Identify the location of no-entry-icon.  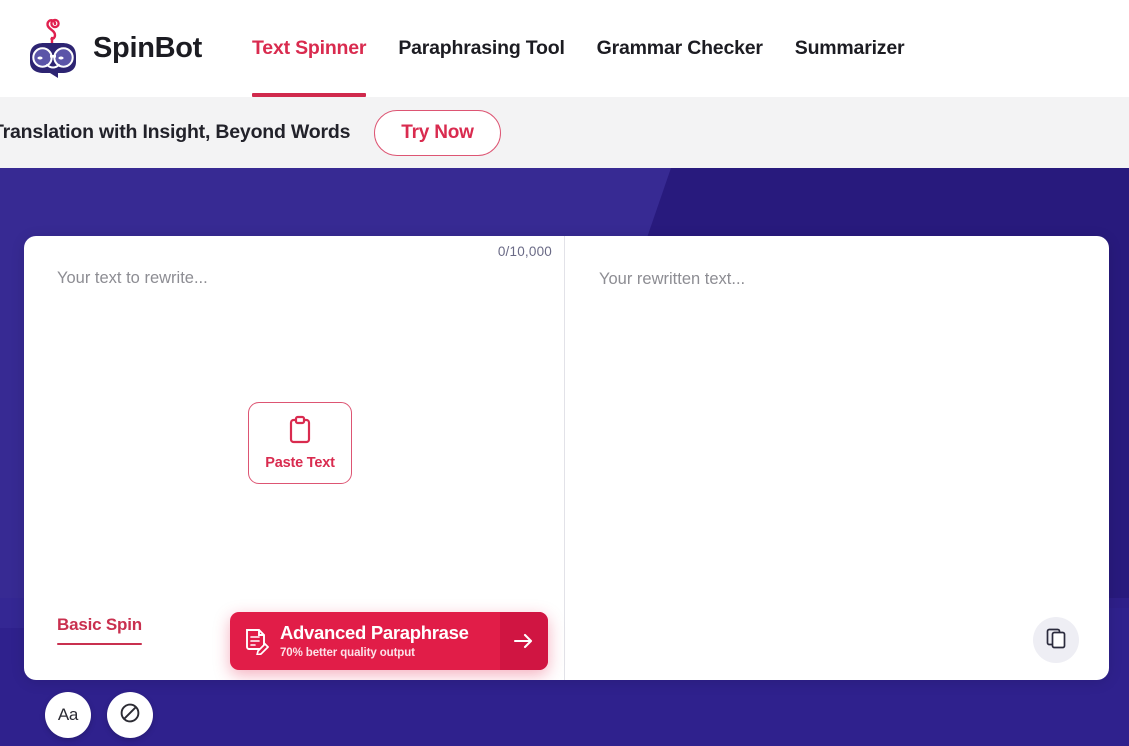
(130, 715).